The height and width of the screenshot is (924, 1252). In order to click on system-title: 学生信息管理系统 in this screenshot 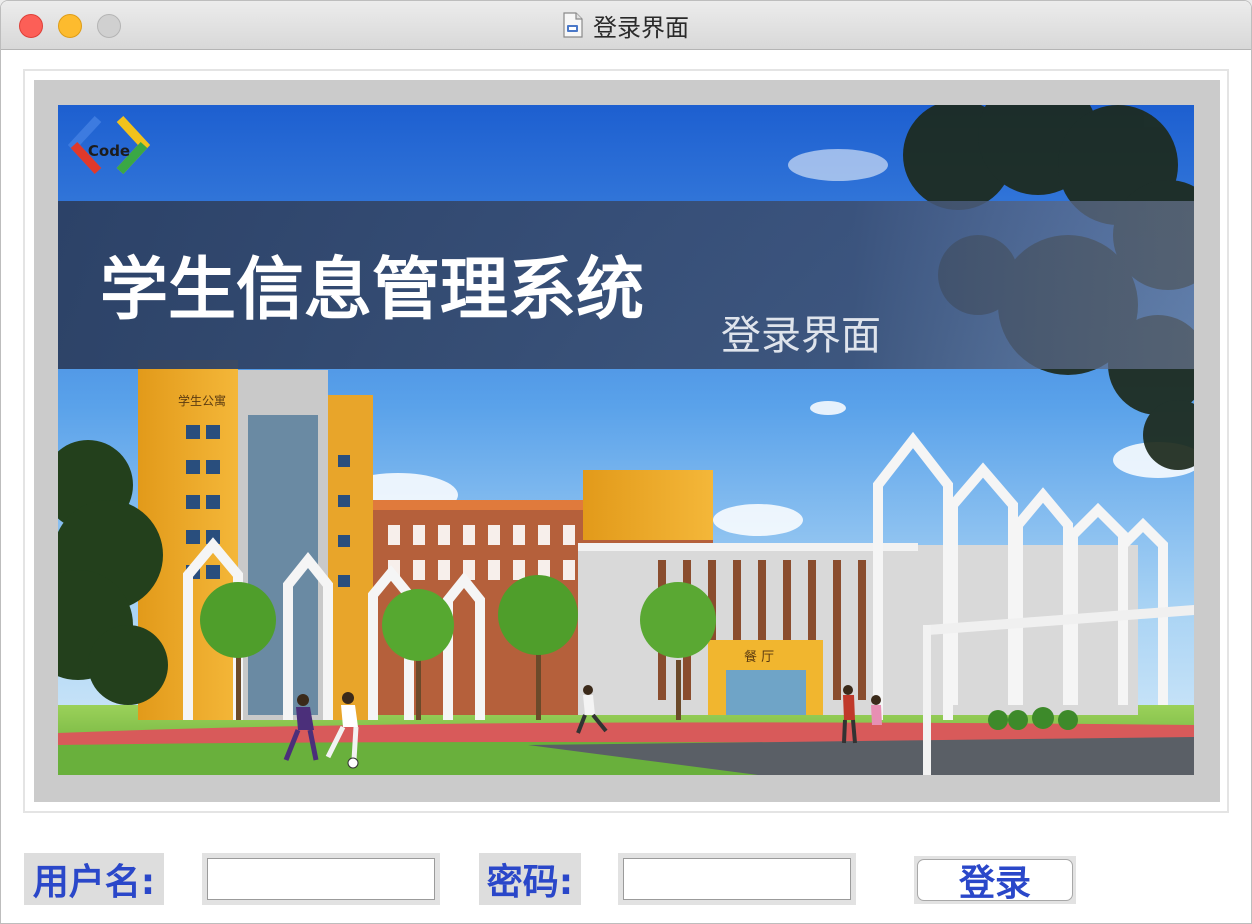, I will do `click(372, 290)`.